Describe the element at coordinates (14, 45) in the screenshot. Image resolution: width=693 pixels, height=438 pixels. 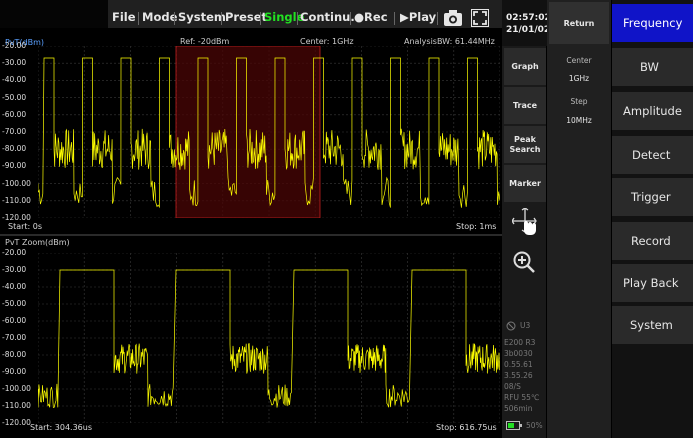
I see `top-y-tick: -20.00` at that location.